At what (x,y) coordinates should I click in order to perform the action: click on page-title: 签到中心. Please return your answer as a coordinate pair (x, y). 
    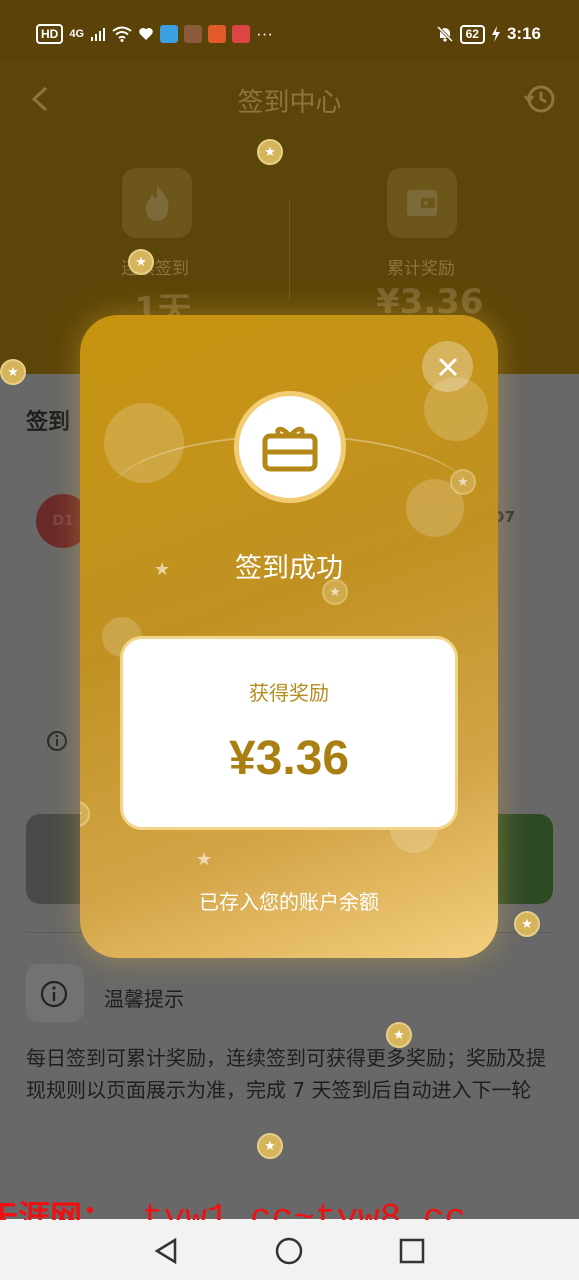
    Looking at the image, I should click on (289, 103).